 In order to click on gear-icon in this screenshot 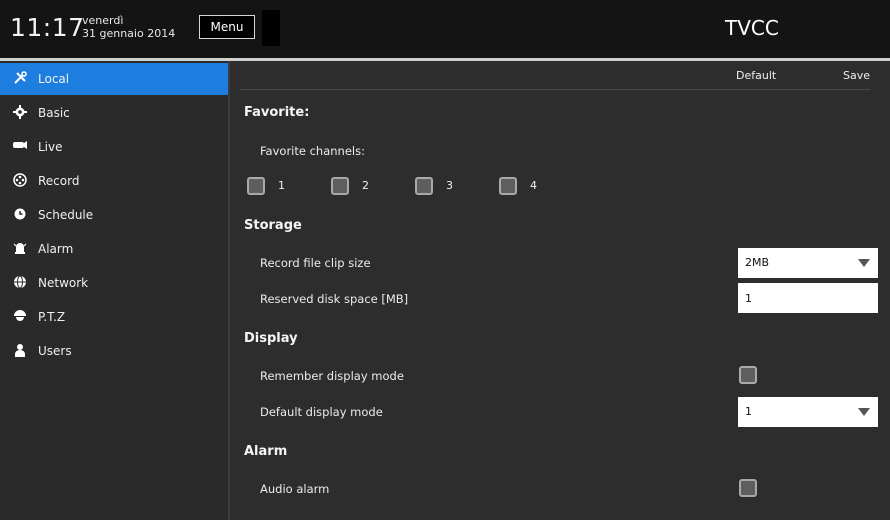, I will do `click(20, 113)`.